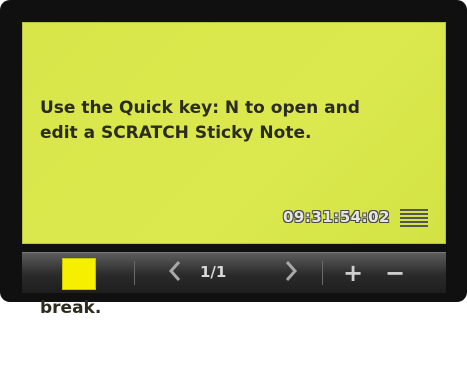  Describe the element at coordinates (395, 273) in the screenshot. I see `delete-note-button: −` at that location.